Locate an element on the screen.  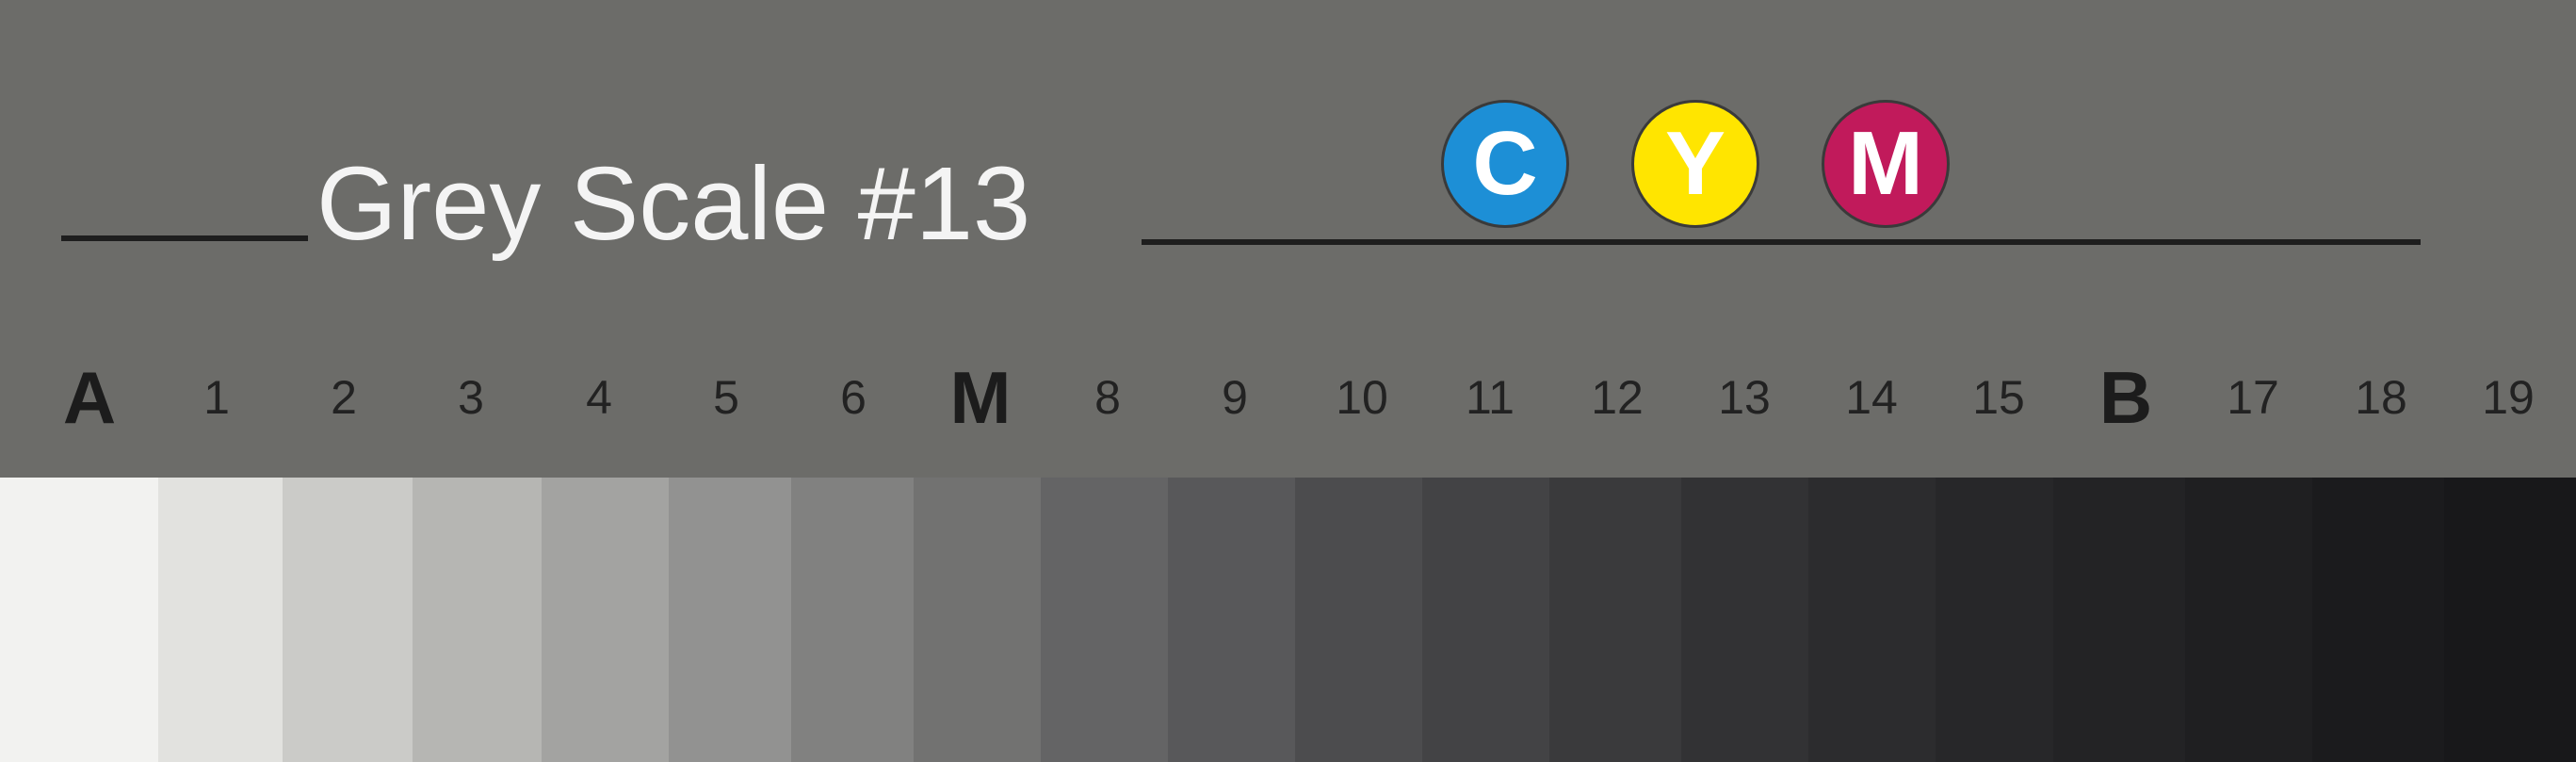
cym-dot-m: M is located at coordinates (1886, 164).